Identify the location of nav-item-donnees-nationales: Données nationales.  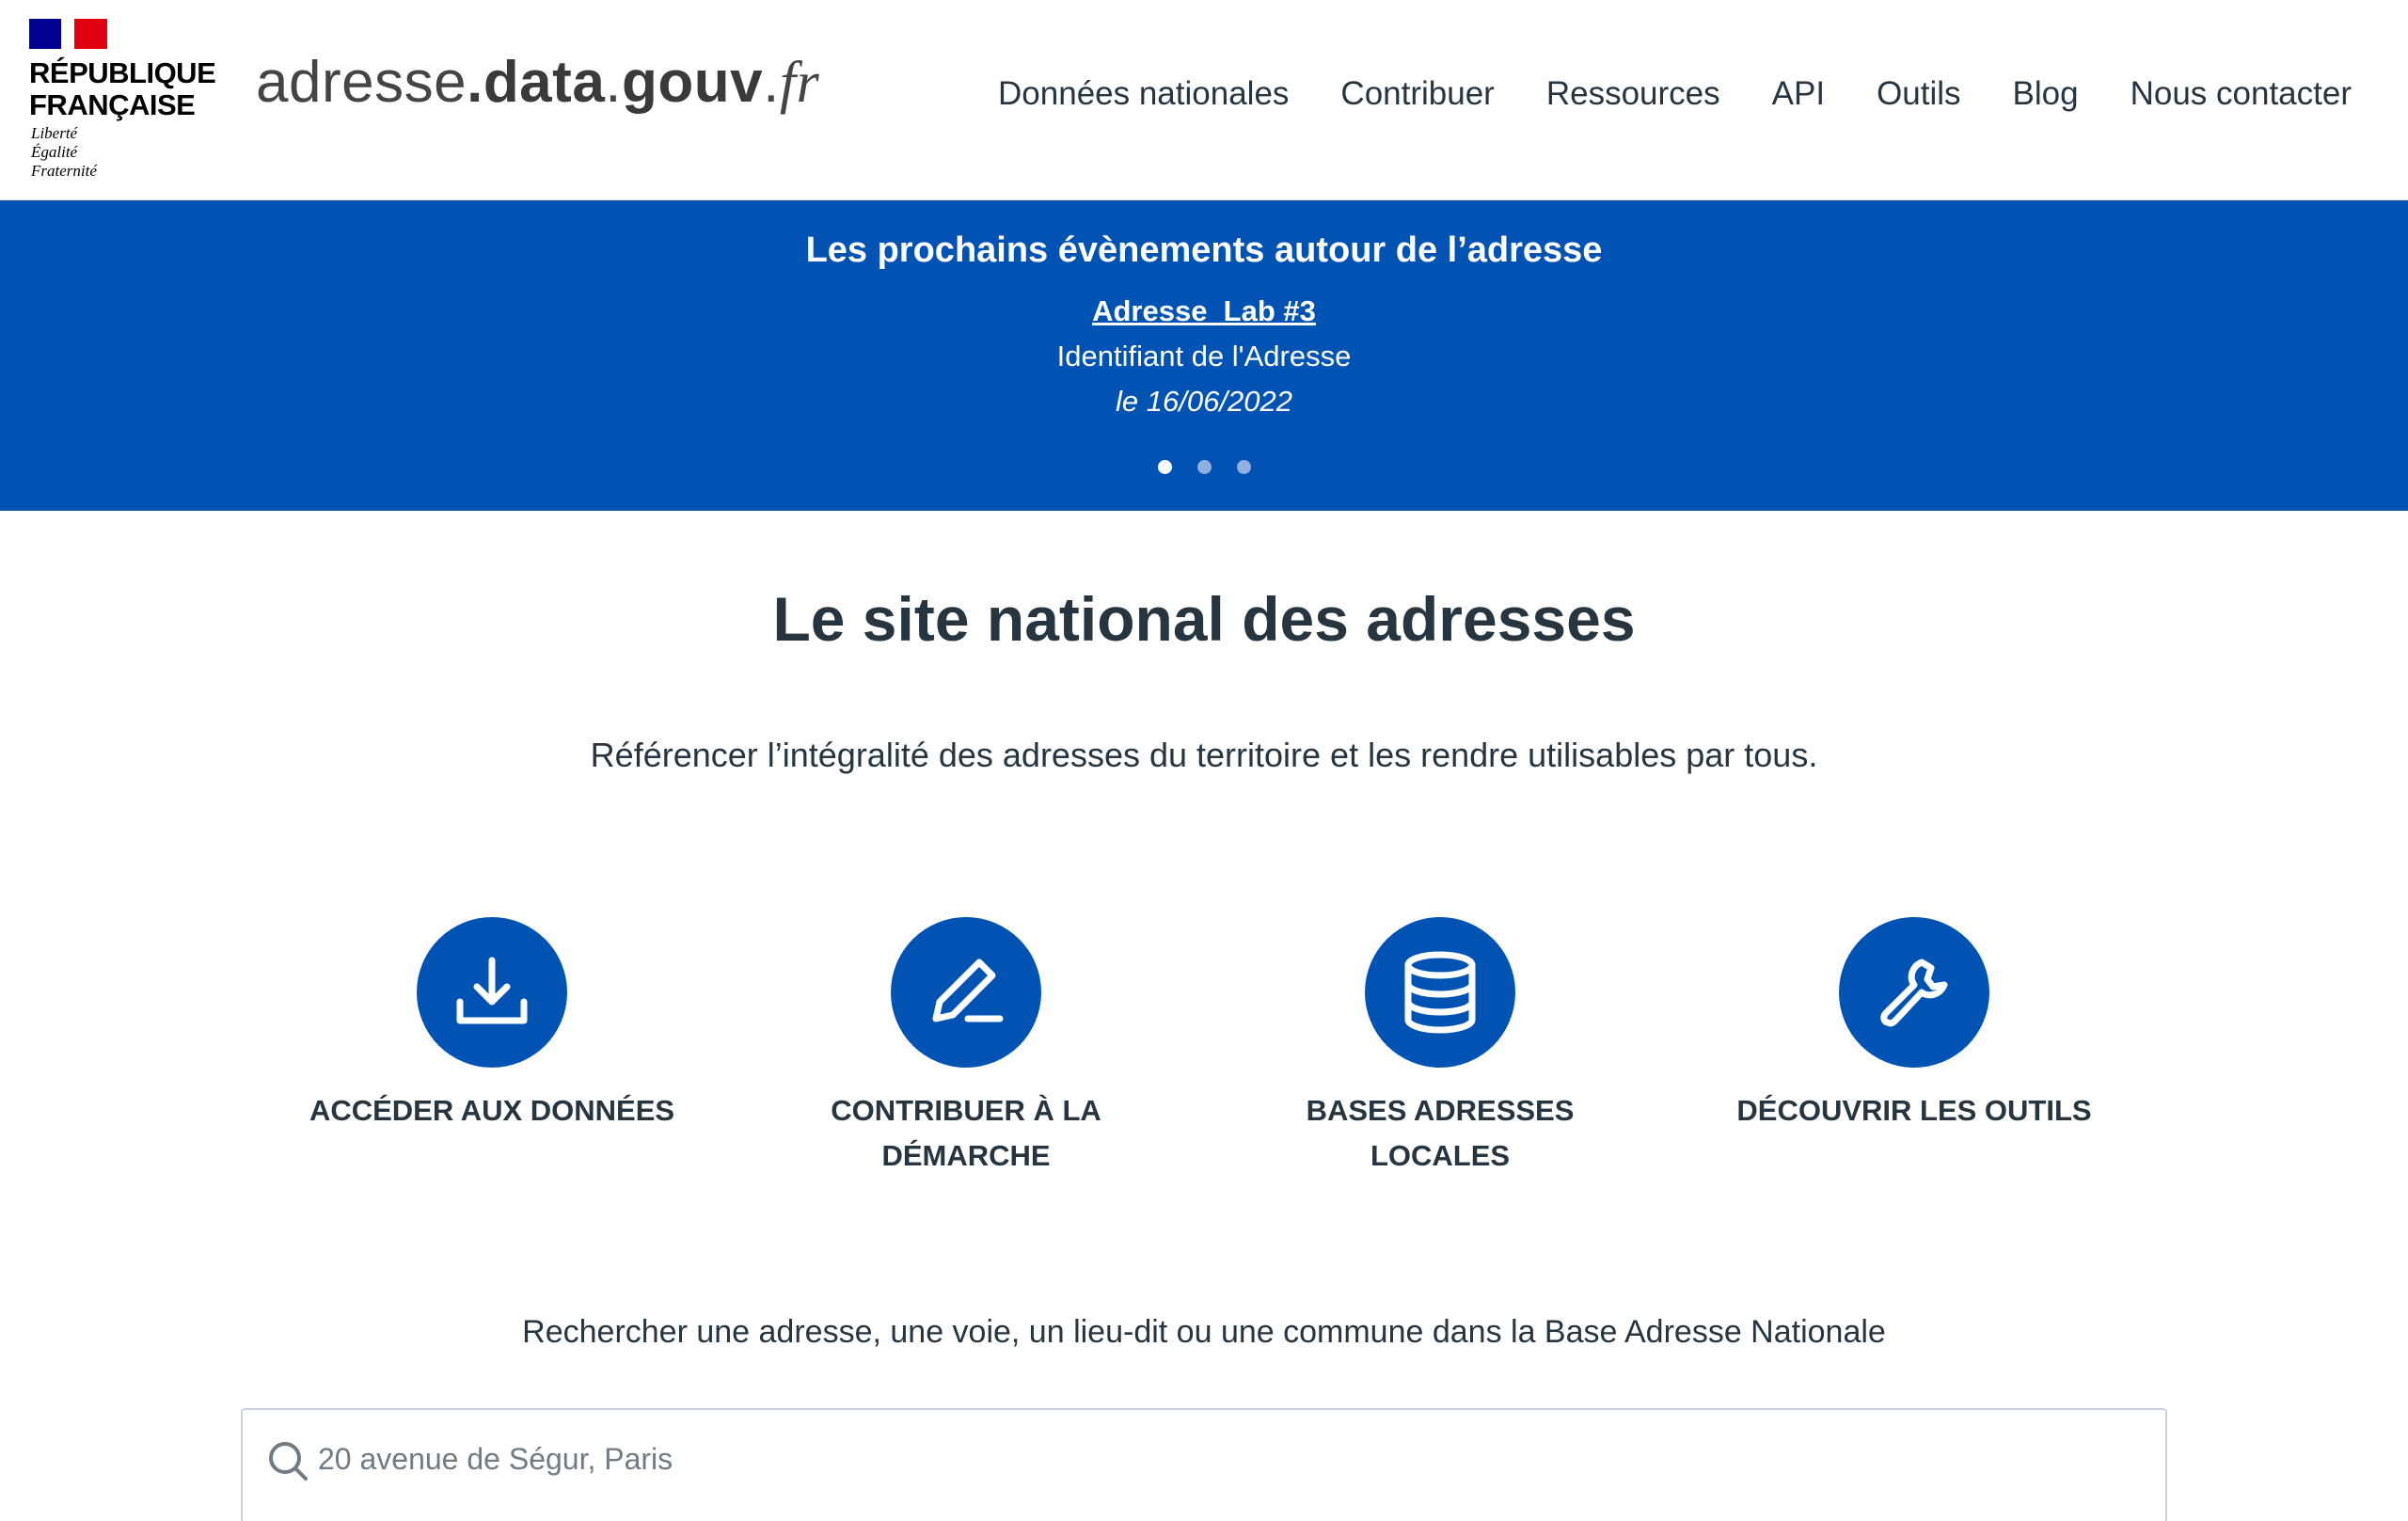
(1144, 94).